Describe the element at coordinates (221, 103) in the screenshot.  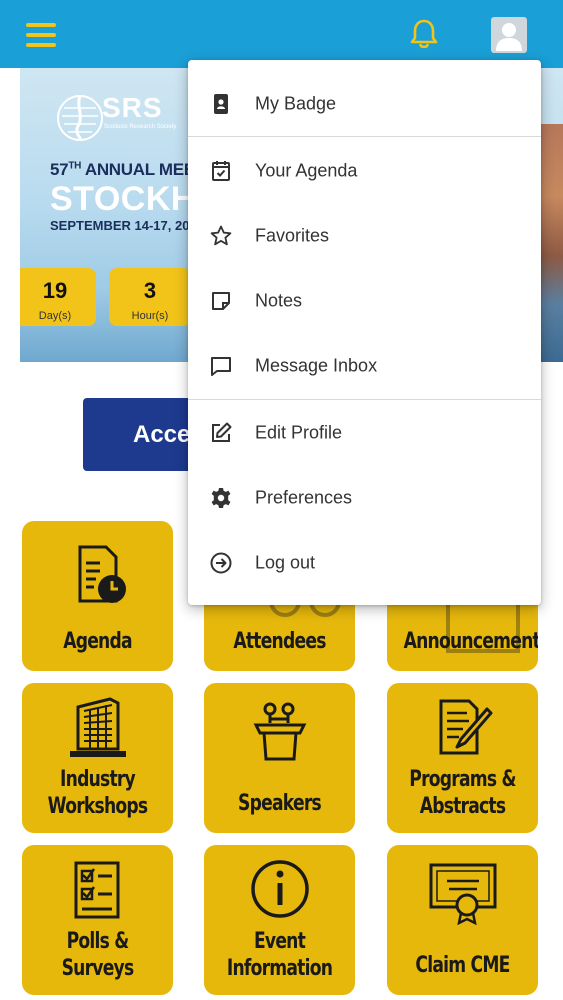
I see `badge-icon` at that location.